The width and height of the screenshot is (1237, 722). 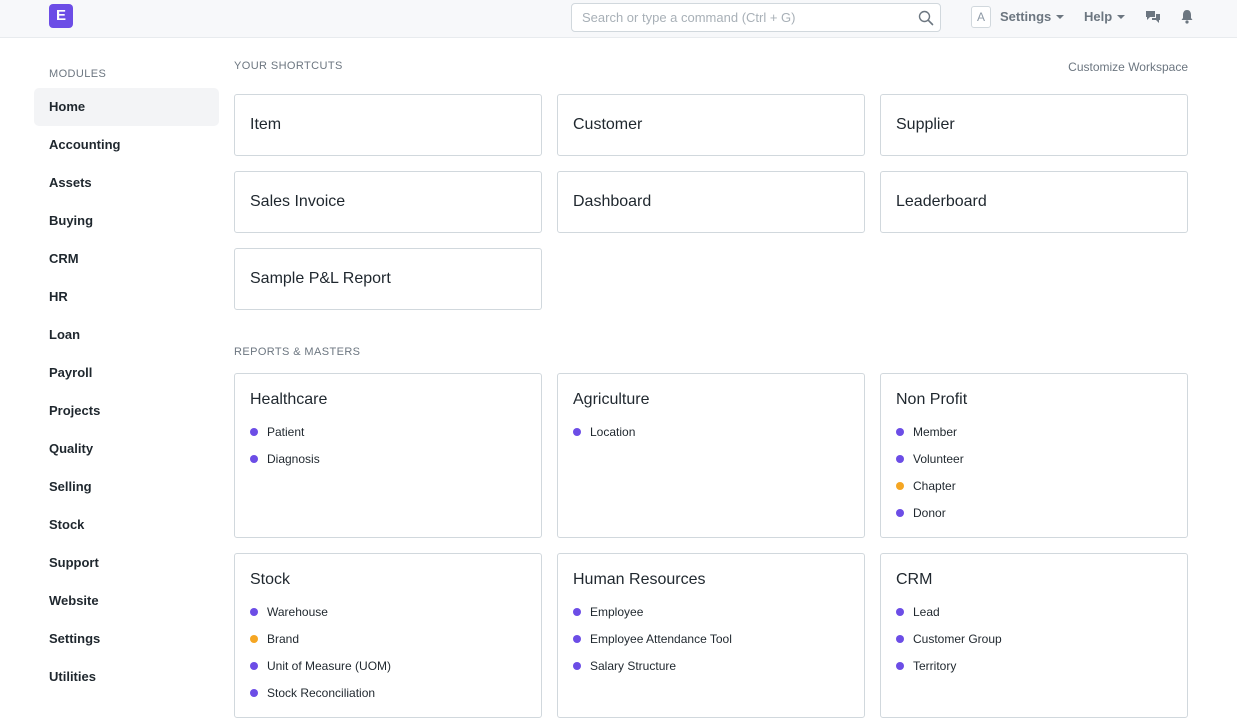 What do you see at coordinates (321, 692) in the screenshot?
I see `module-link-label: Stock Reconciliation` at bounding box center [321, 692].